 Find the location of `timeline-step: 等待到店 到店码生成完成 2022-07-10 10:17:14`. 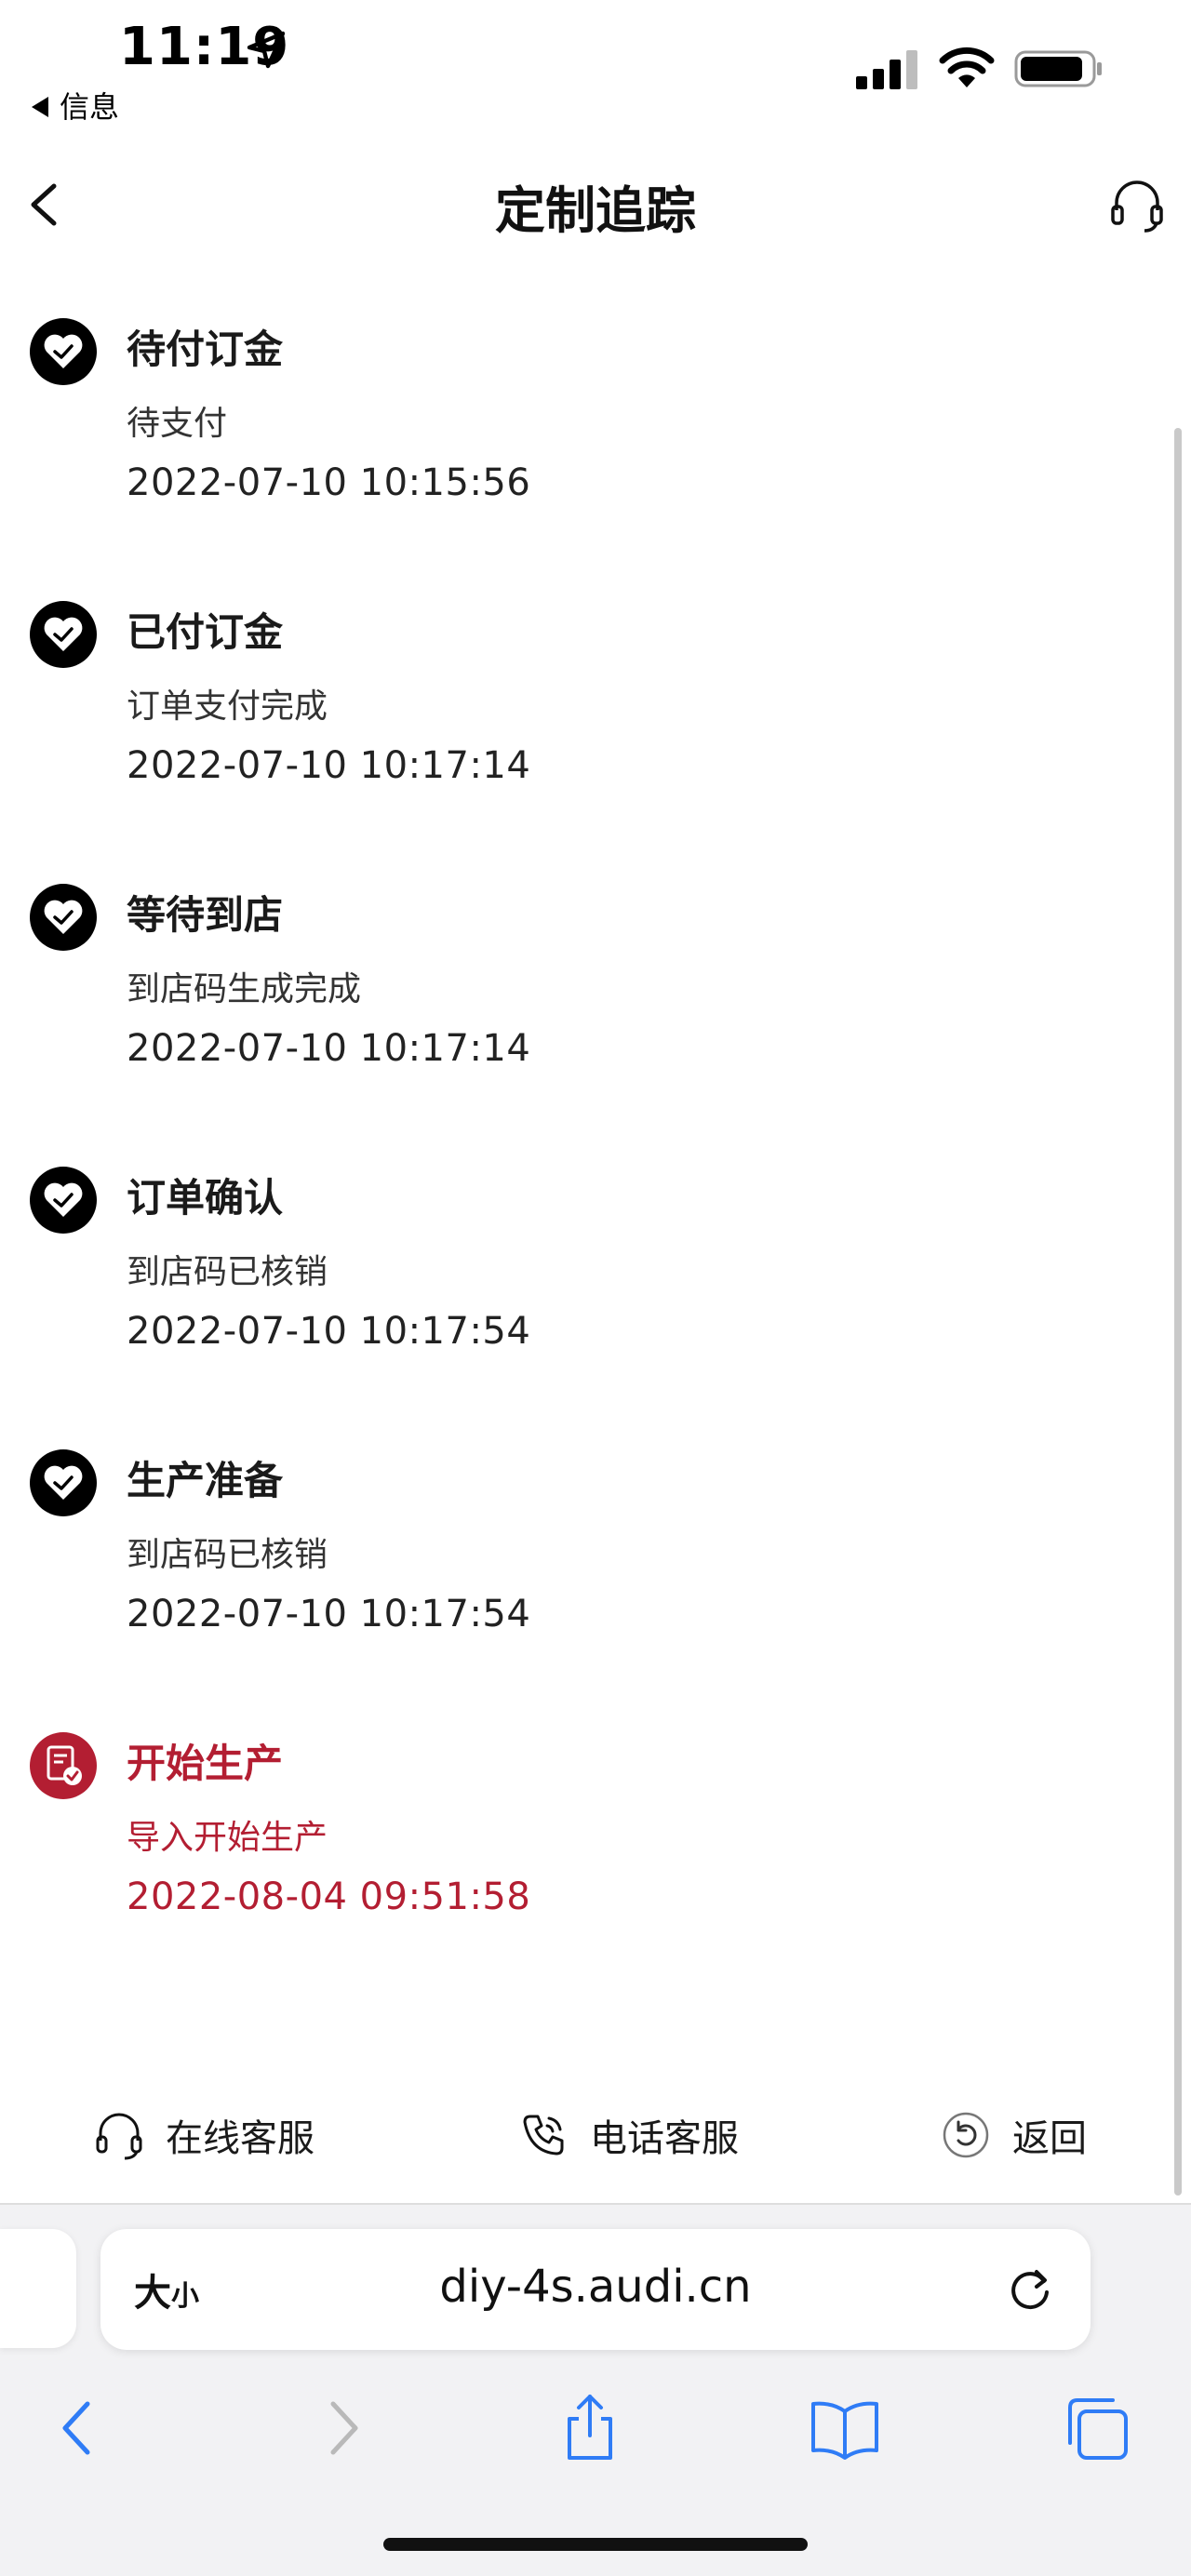

timeline-step: 等待到店 到店码生成完成 2022-07-10 10:17:14 is located at coordinates (586, 1014).